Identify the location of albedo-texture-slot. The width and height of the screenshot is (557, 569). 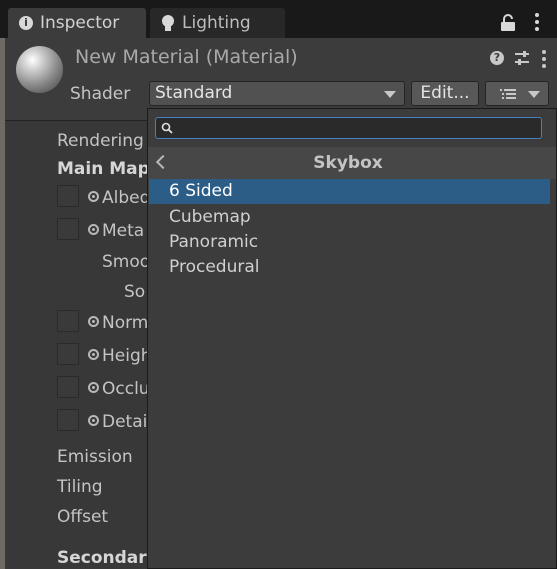
(68, 196).